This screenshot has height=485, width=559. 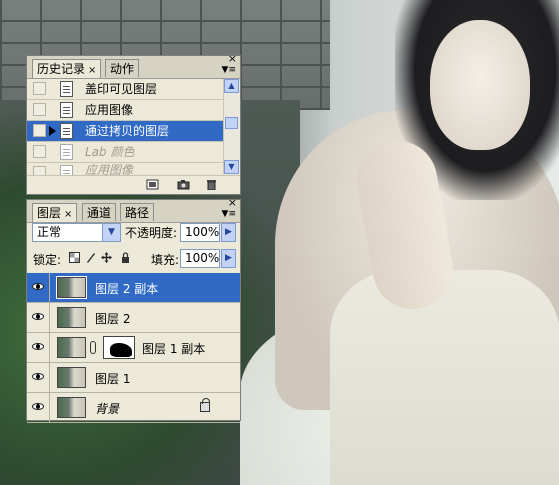 What do you see at coordinates (52, 131) in the screenshot?
I see `history-state-marker-icon` at bounding box center [52, 131].